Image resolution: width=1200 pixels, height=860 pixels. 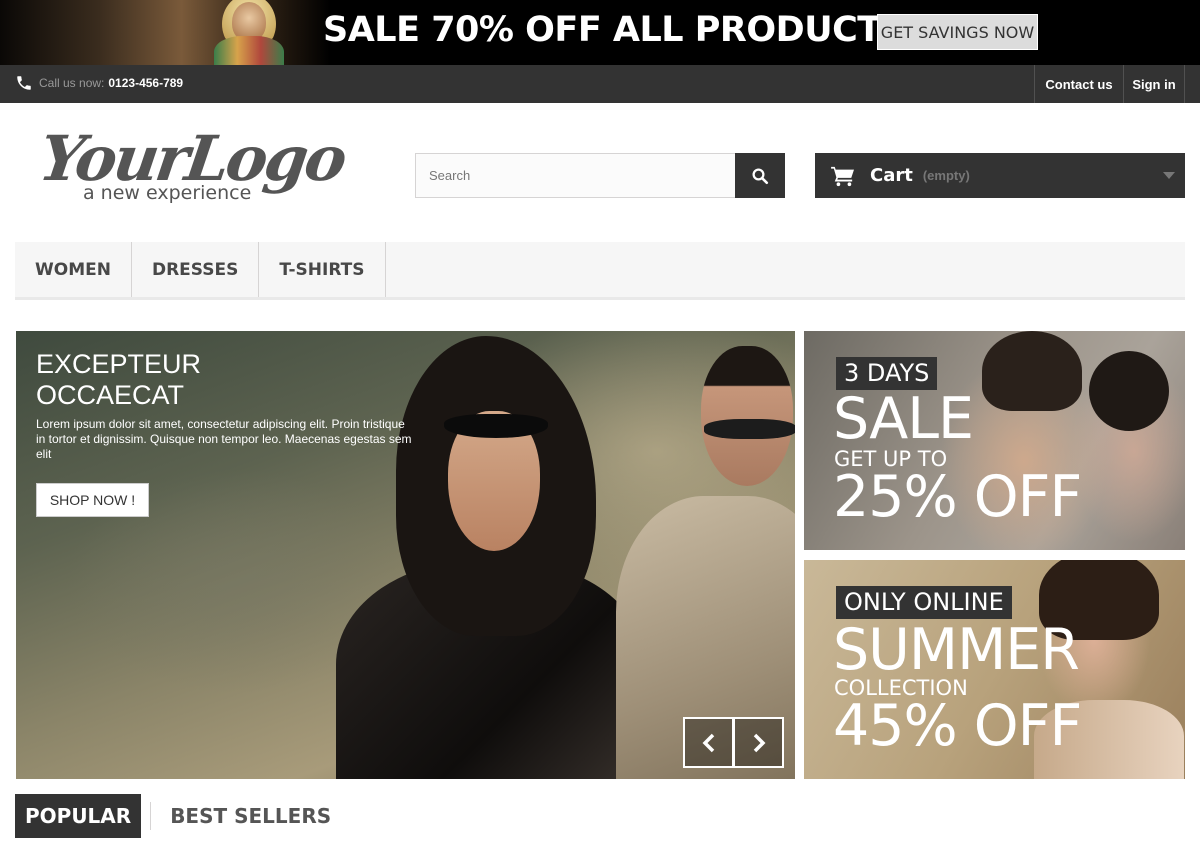 I want to click on phone-icon, so click(x=24, y=83).